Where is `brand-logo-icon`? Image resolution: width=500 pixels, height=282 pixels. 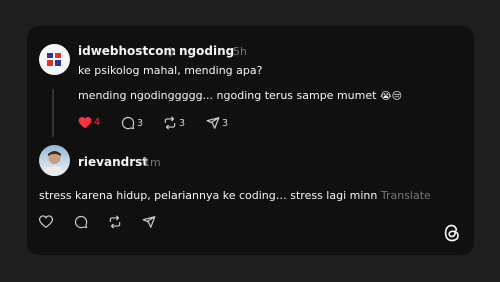 brand-logo-icon is located at coordinates (54, 59).